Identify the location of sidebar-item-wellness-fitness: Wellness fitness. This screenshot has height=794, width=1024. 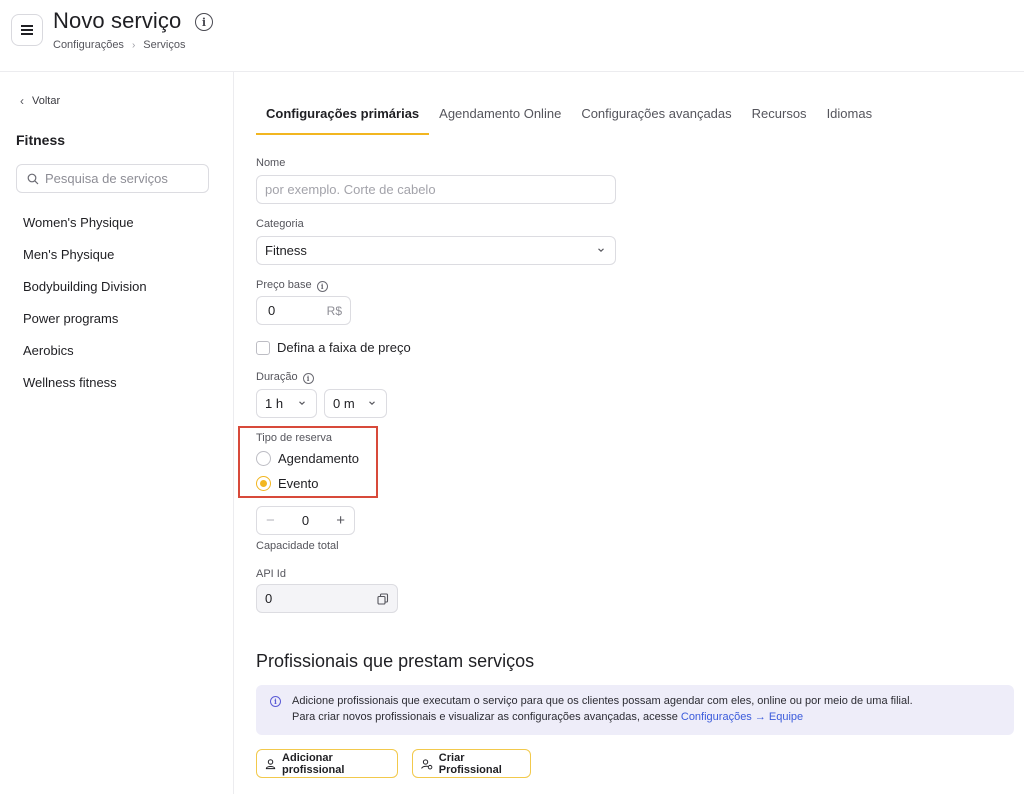
(85, 391).